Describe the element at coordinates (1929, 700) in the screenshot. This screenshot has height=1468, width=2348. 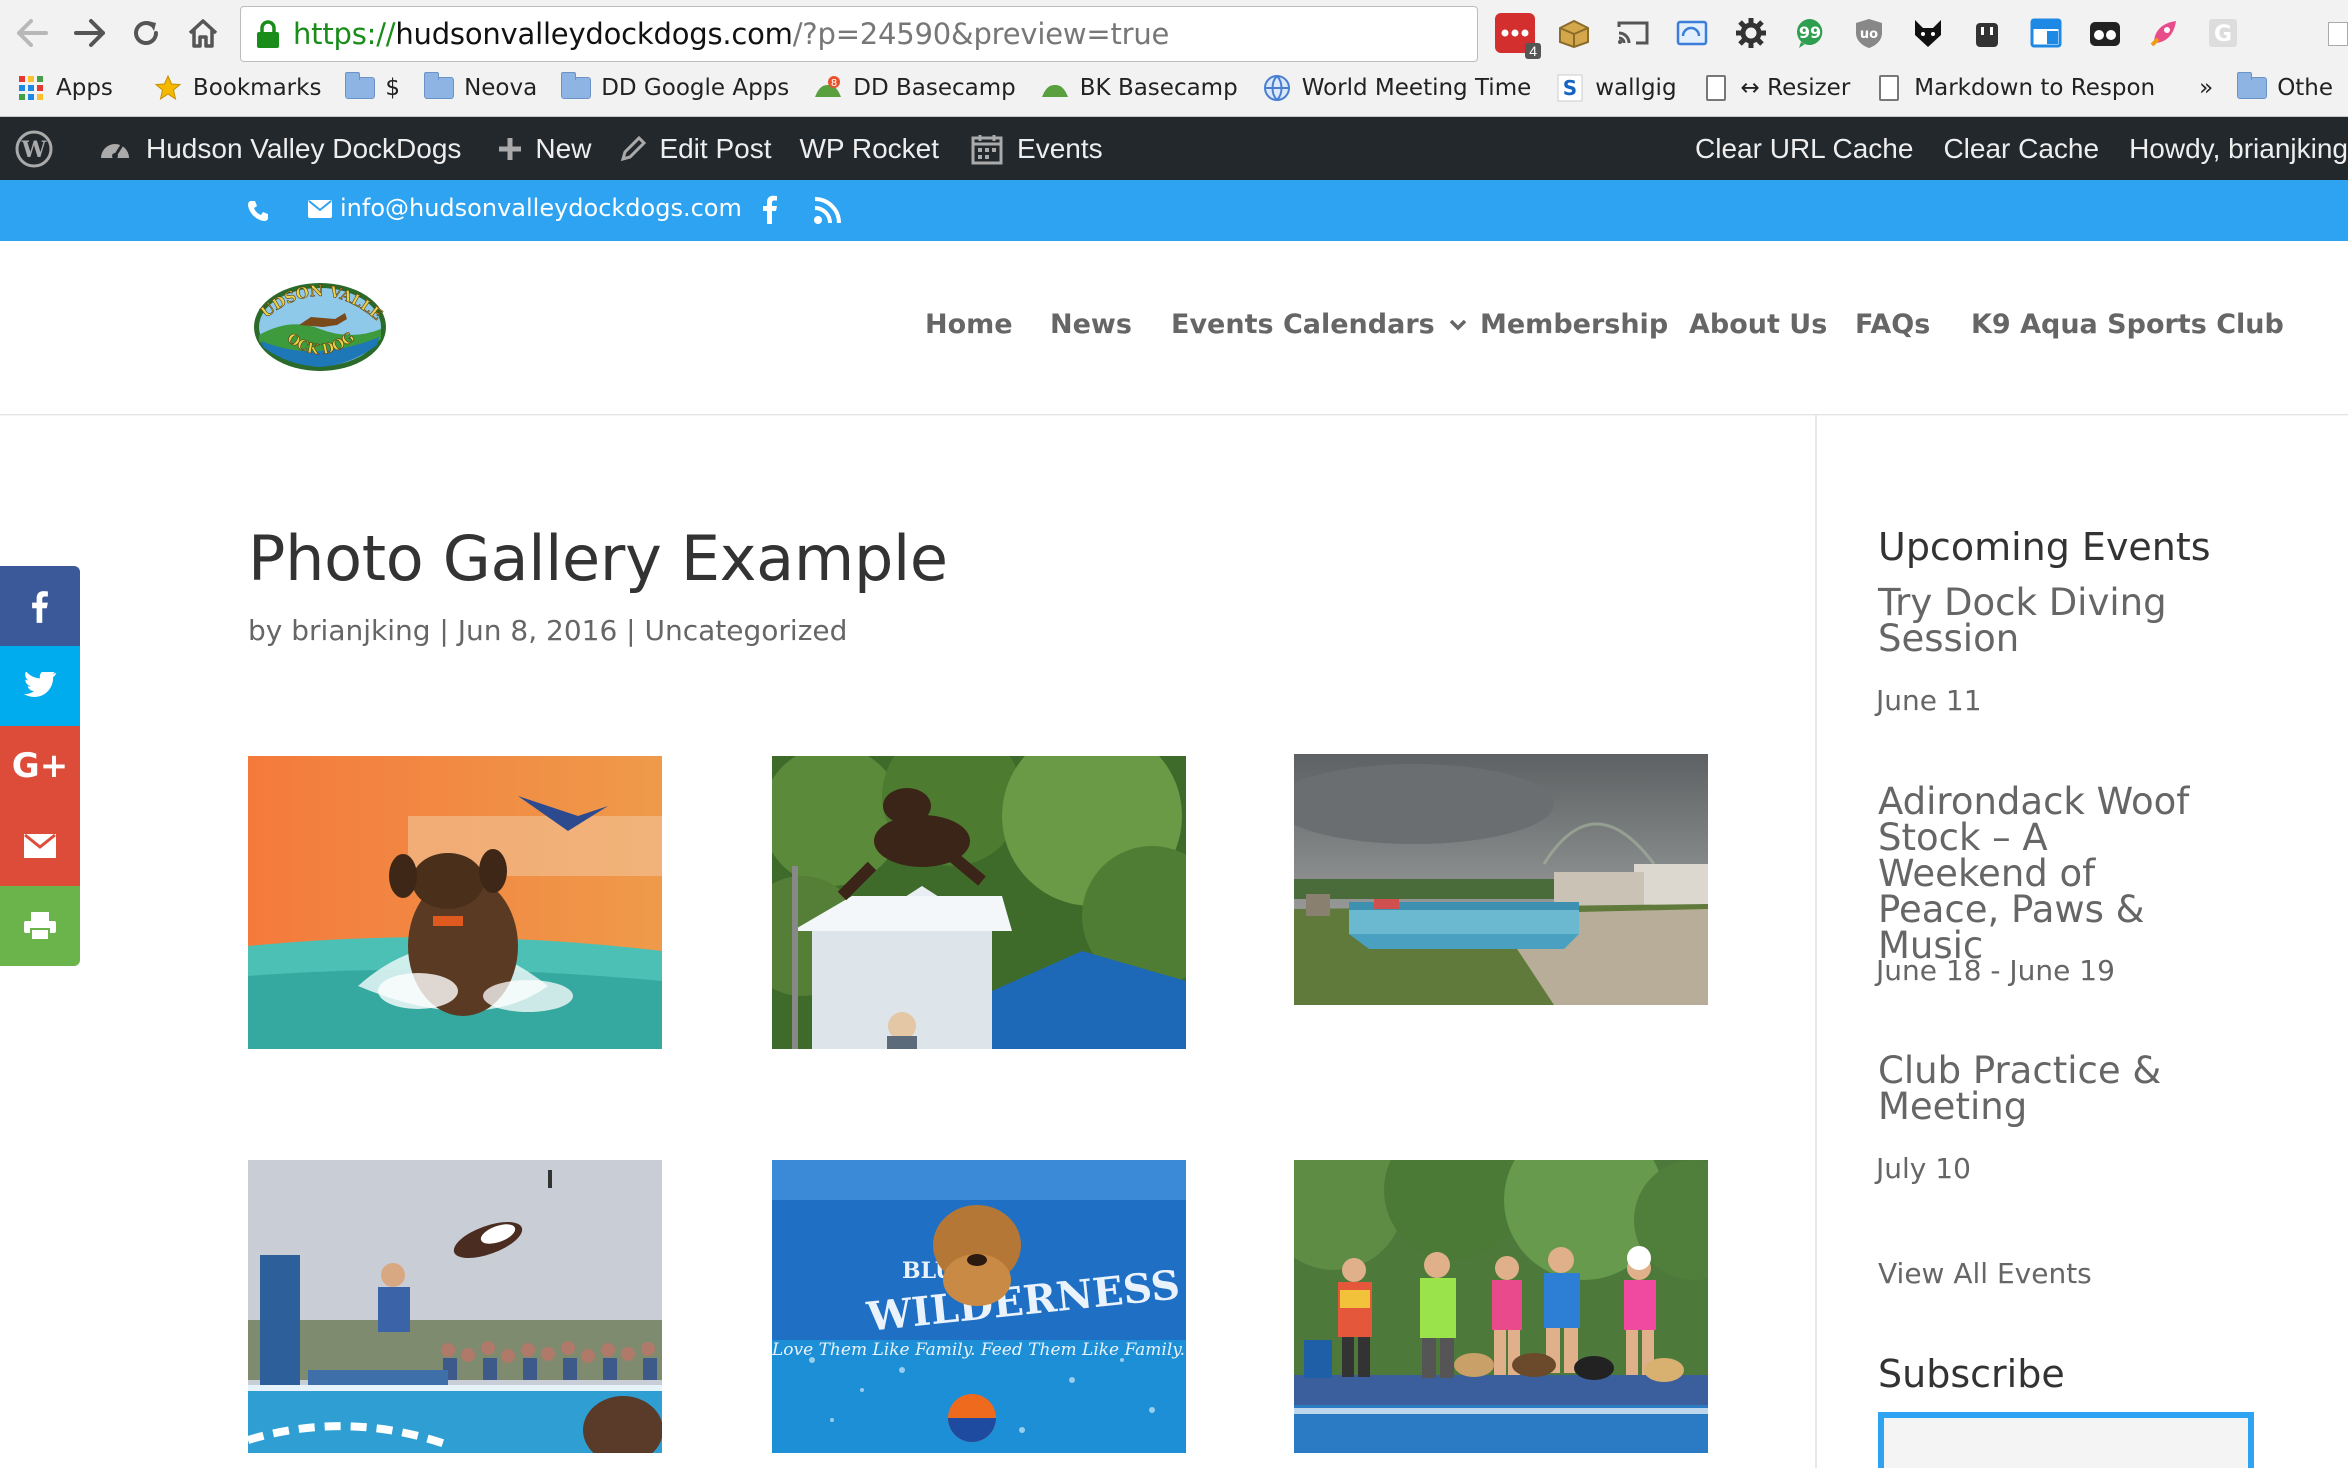
I see `event-date: June 11` at that location.